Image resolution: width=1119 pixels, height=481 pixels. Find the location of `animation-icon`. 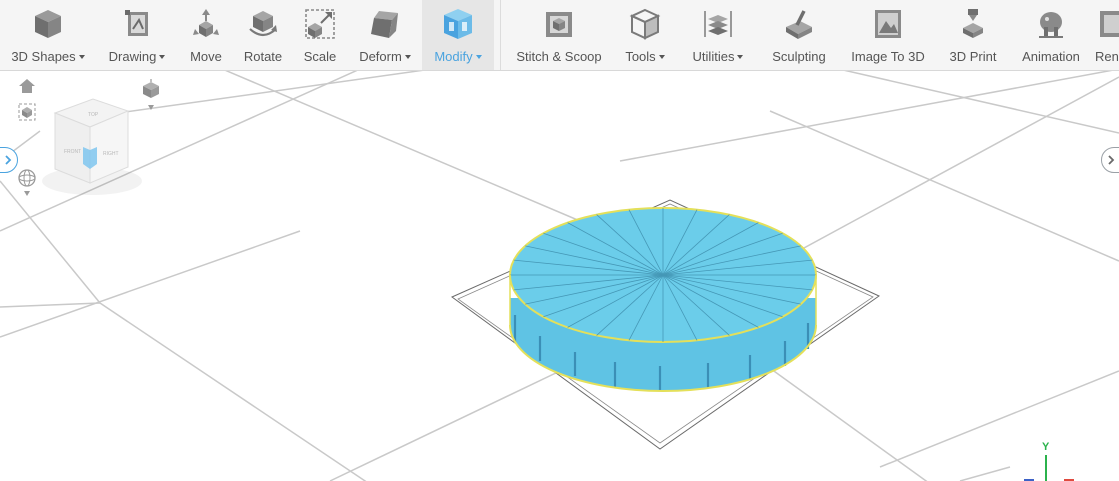

animation-icon is located at coordinates (1051, 24).